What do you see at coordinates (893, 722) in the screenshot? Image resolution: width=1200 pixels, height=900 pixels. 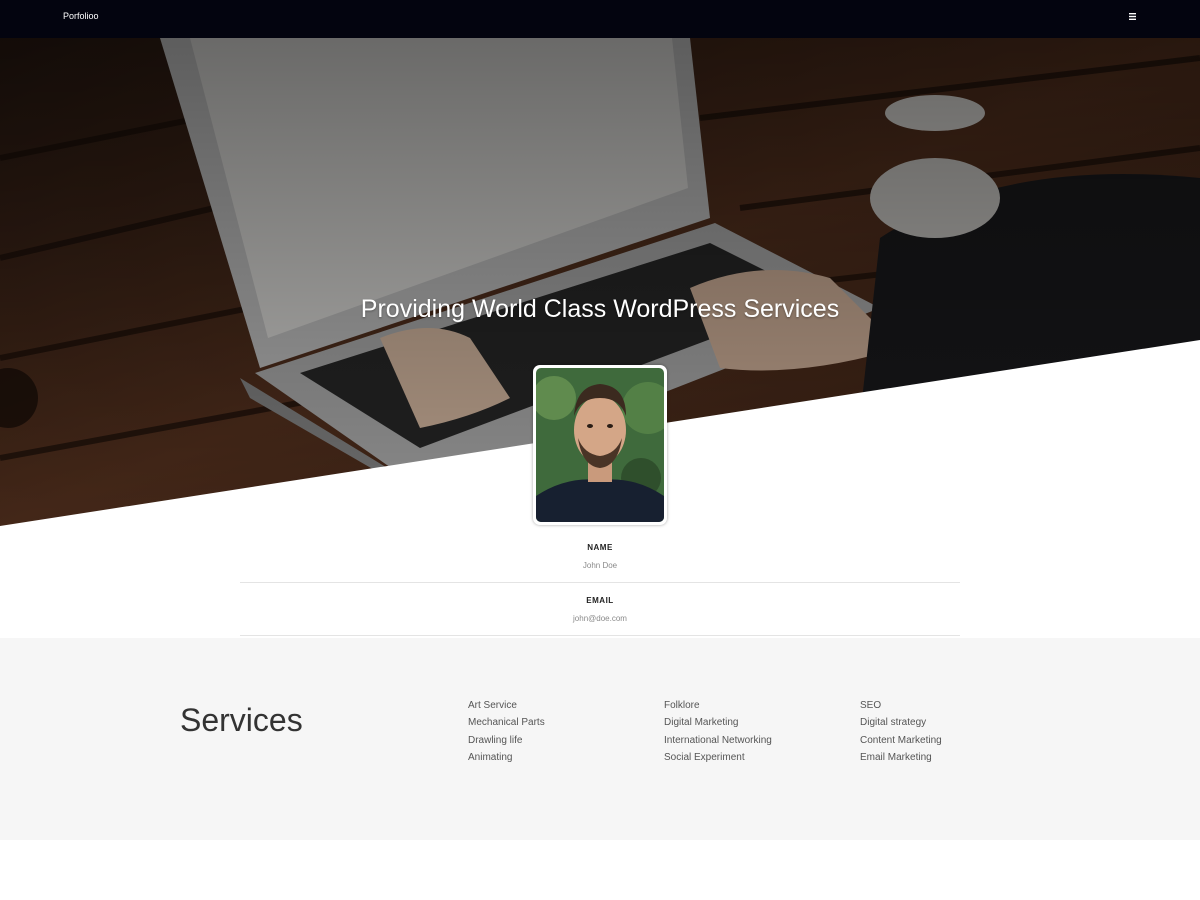 I see `service-link: Digital strategy` at bounding box center [893, 722].